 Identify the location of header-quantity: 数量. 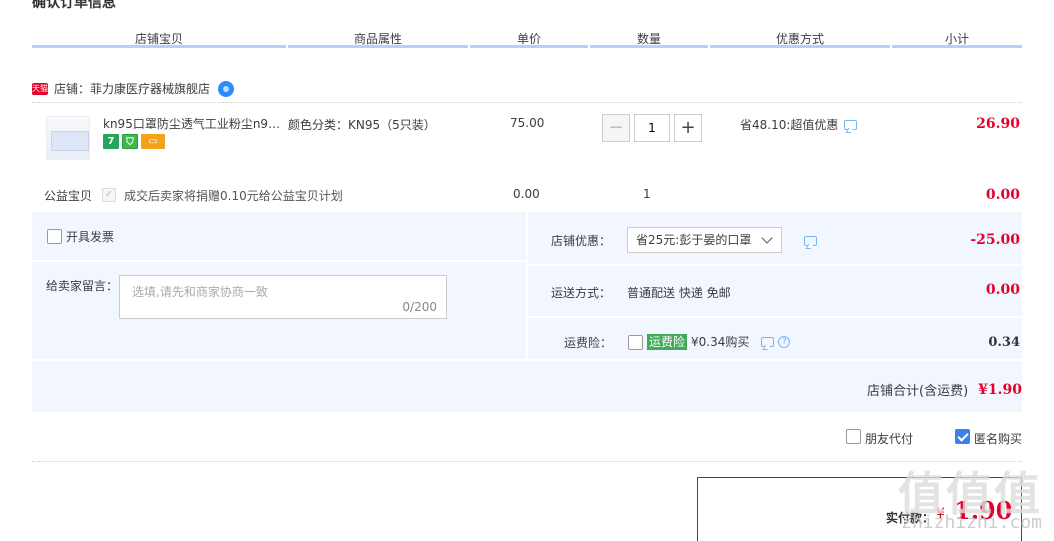
(649, 39).